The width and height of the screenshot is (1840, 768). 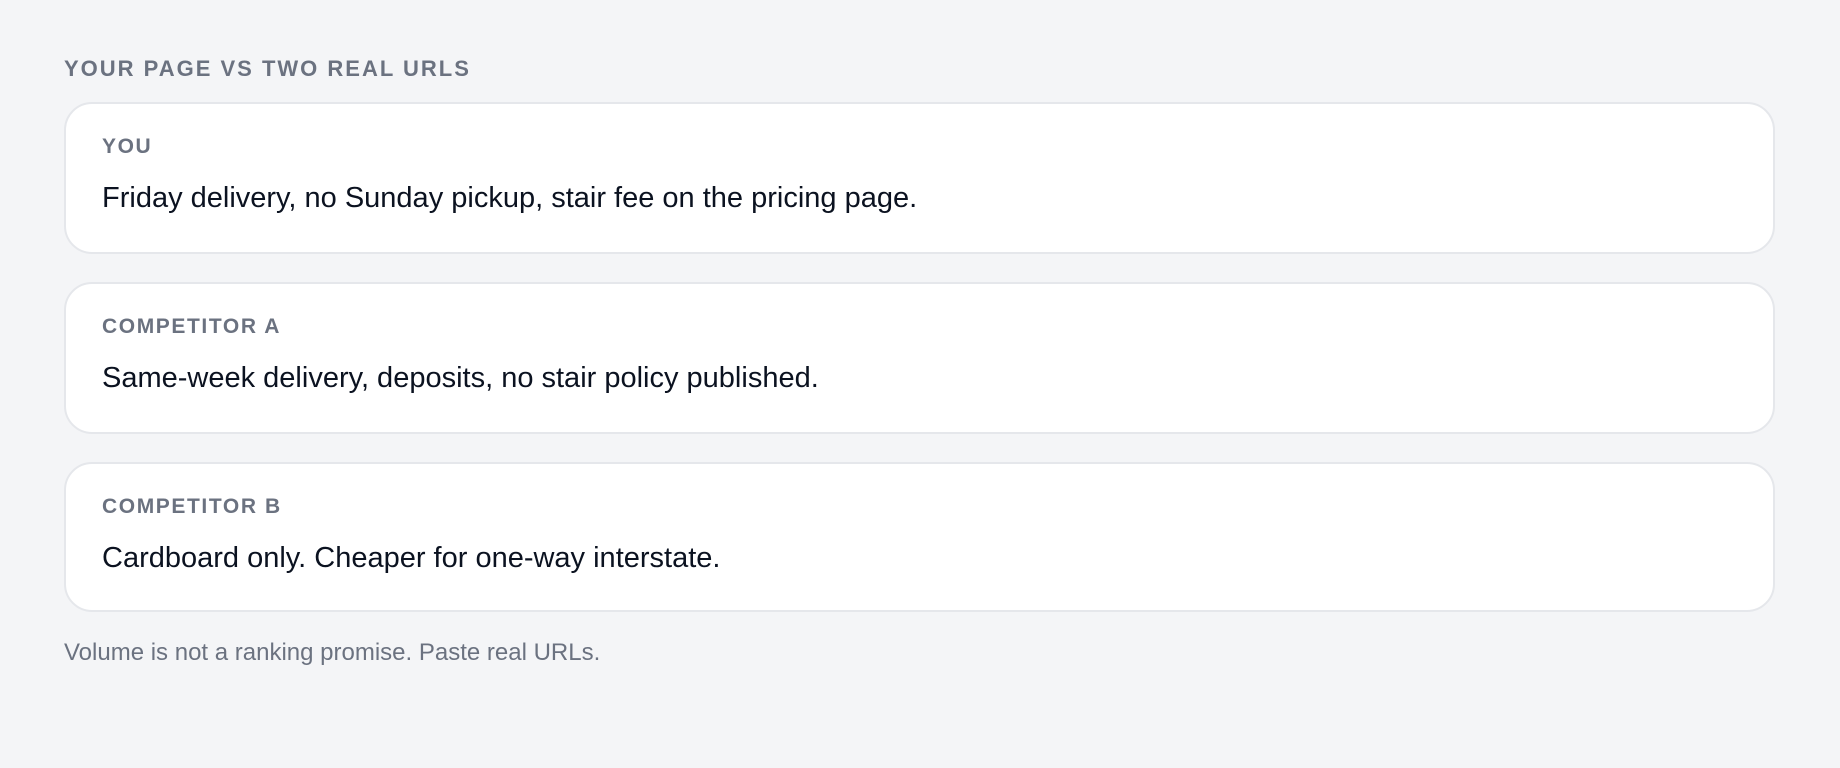 I want to click on card-label-competitor-a: COMPETITOR A, so click(x=192, y=326).